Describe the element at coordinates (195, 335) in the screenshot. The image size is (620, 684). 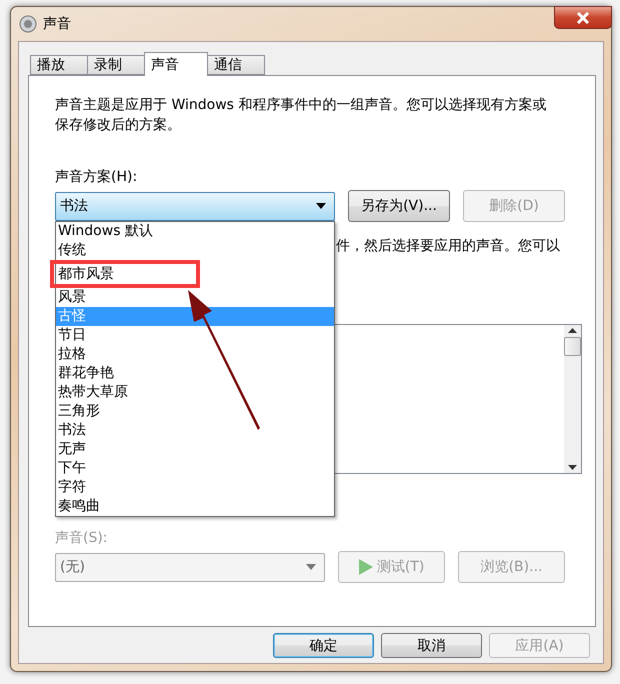
I see `dropdown-option: 节日` at that location.